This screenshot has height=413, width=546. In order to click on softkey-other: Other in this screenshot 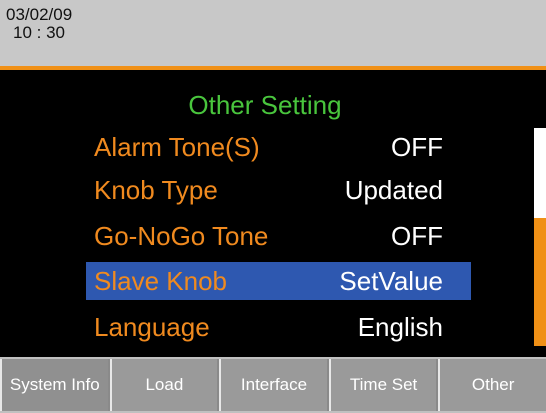, I will do `click(492, 385)`.